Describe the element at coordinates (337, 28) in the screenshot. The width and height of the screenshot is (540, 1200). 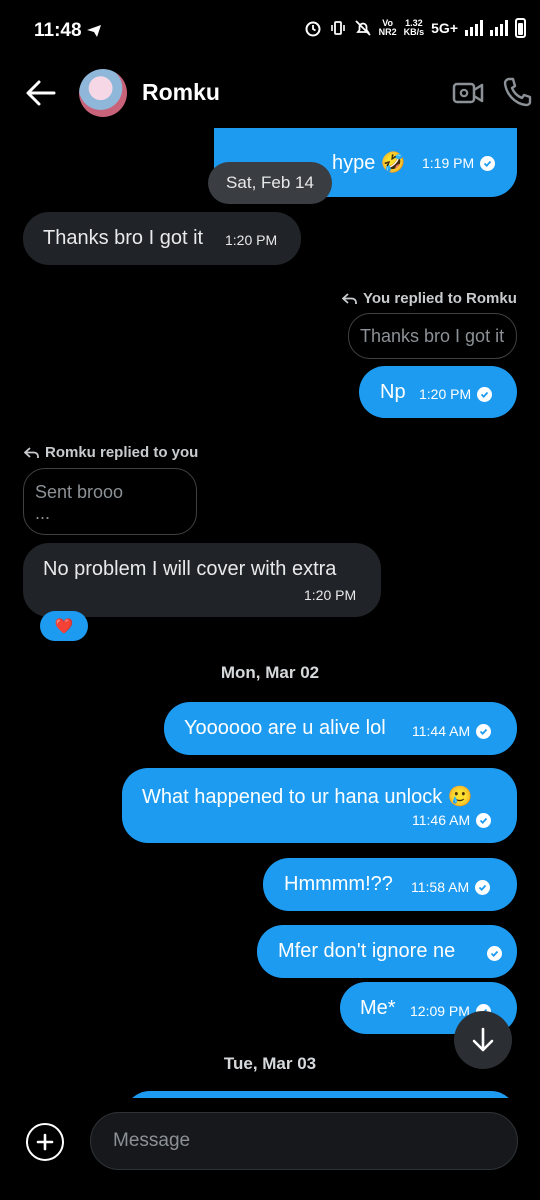
I see `vibrate-icon` at that location.